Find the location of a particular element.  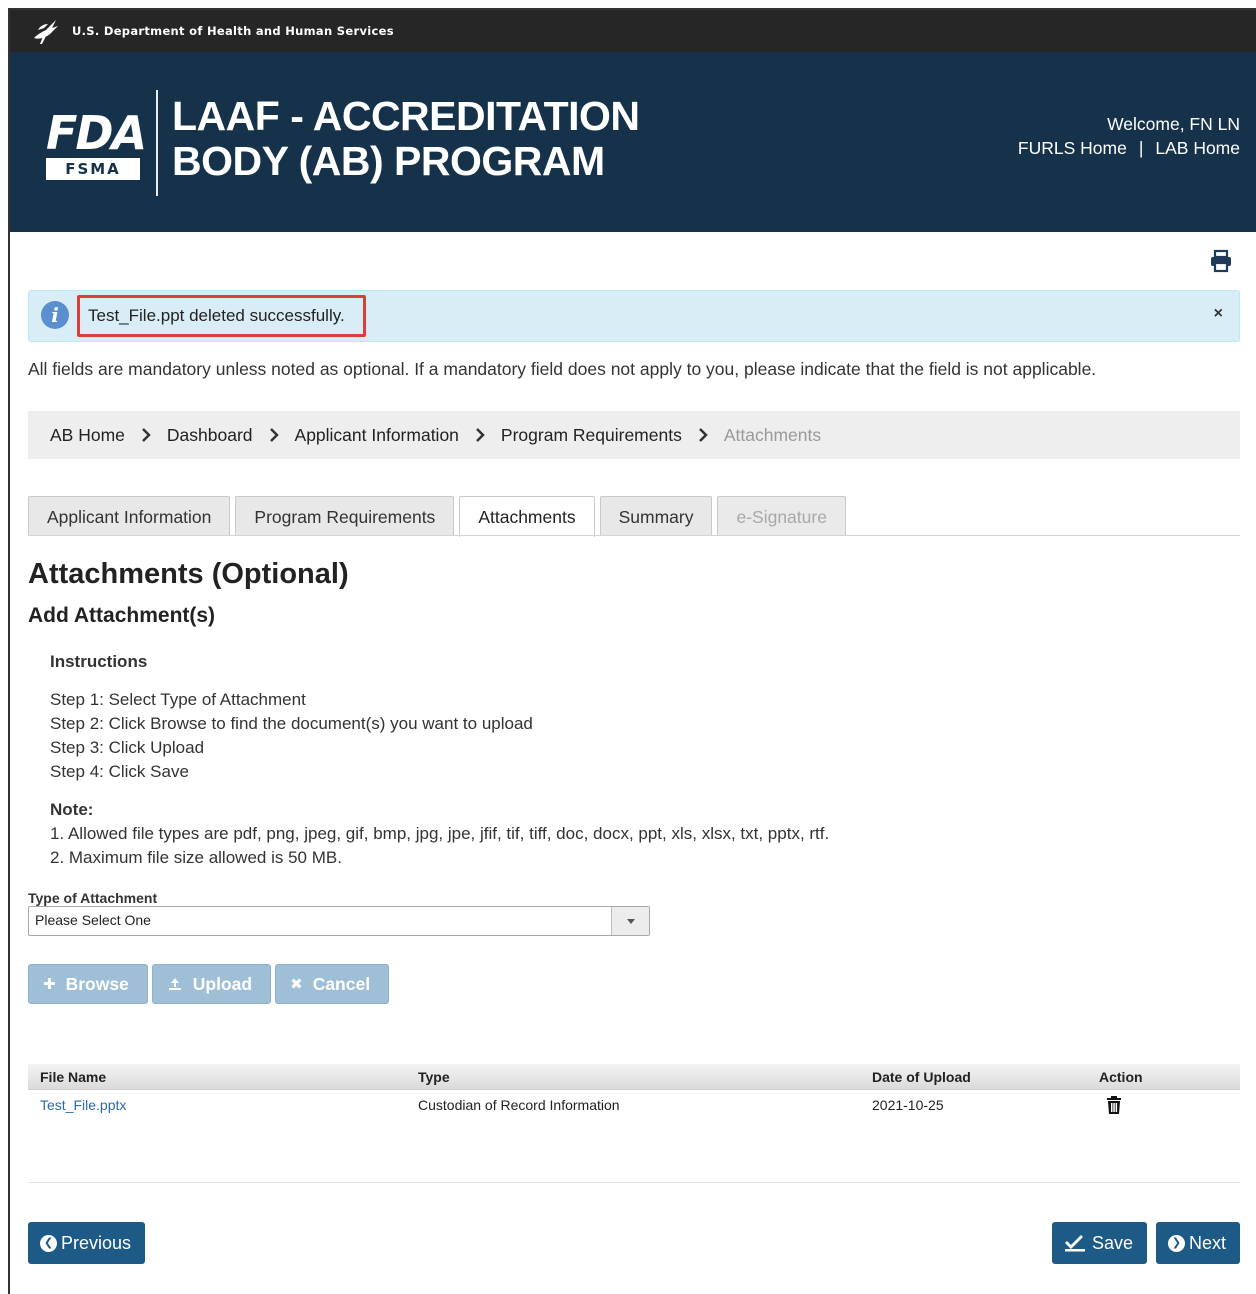

breadcrumb-dashboard: Dashboard is located at coordinates (210, 435).